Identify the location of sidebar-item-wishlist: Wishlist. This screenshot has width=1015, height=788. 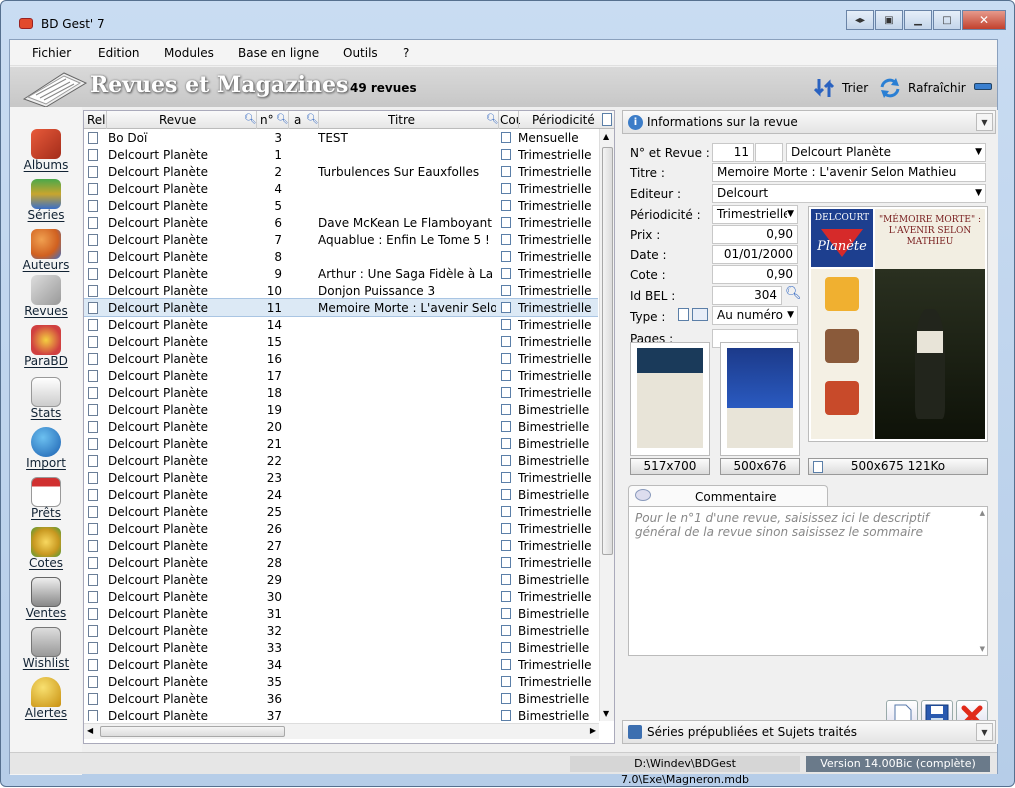
(46, 648).